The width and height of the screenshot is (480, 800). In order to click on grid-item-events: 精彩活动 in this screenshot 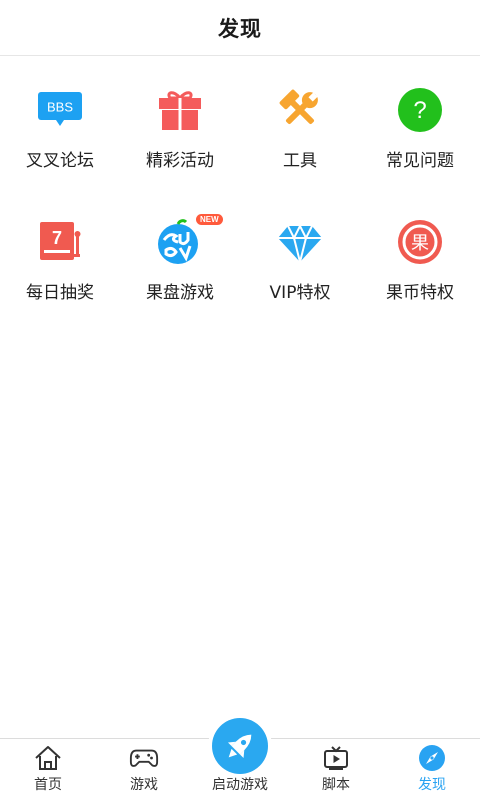, I will do `click(180, 122)`.